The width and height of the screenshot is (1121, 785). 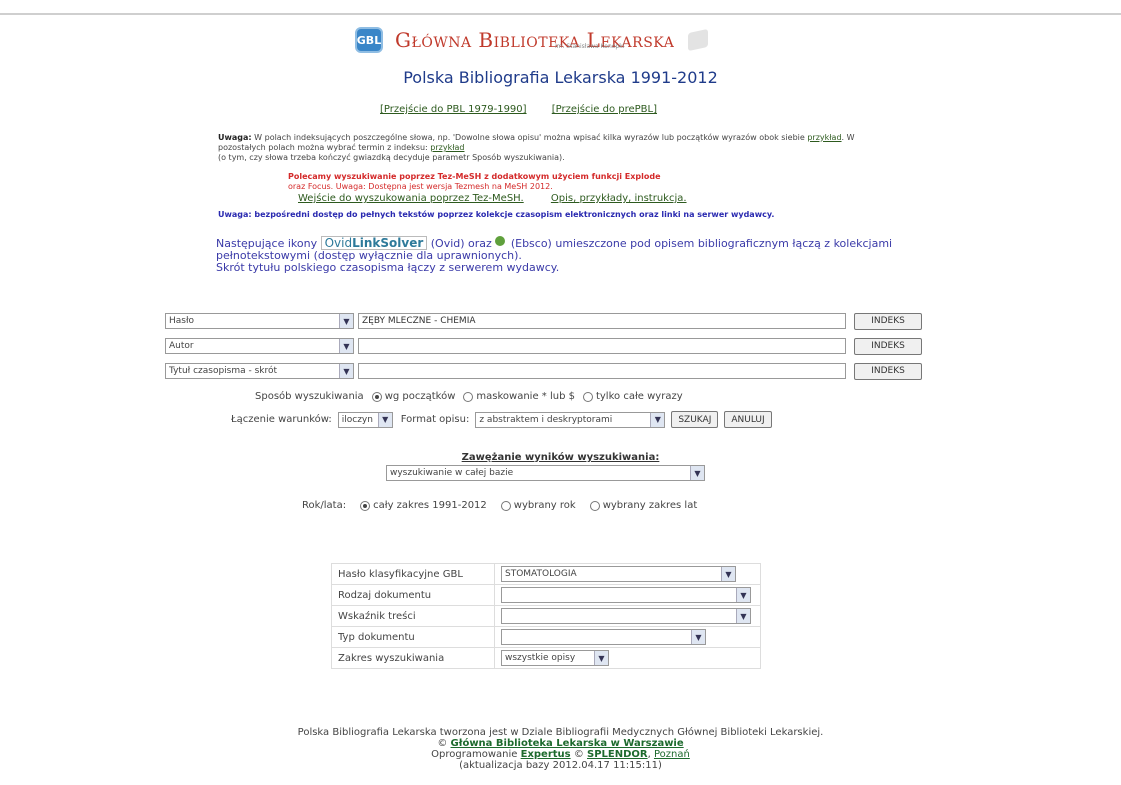 I want to click on gbl-class-value: STOMATOLOGIA, so click(x=541, y=574).